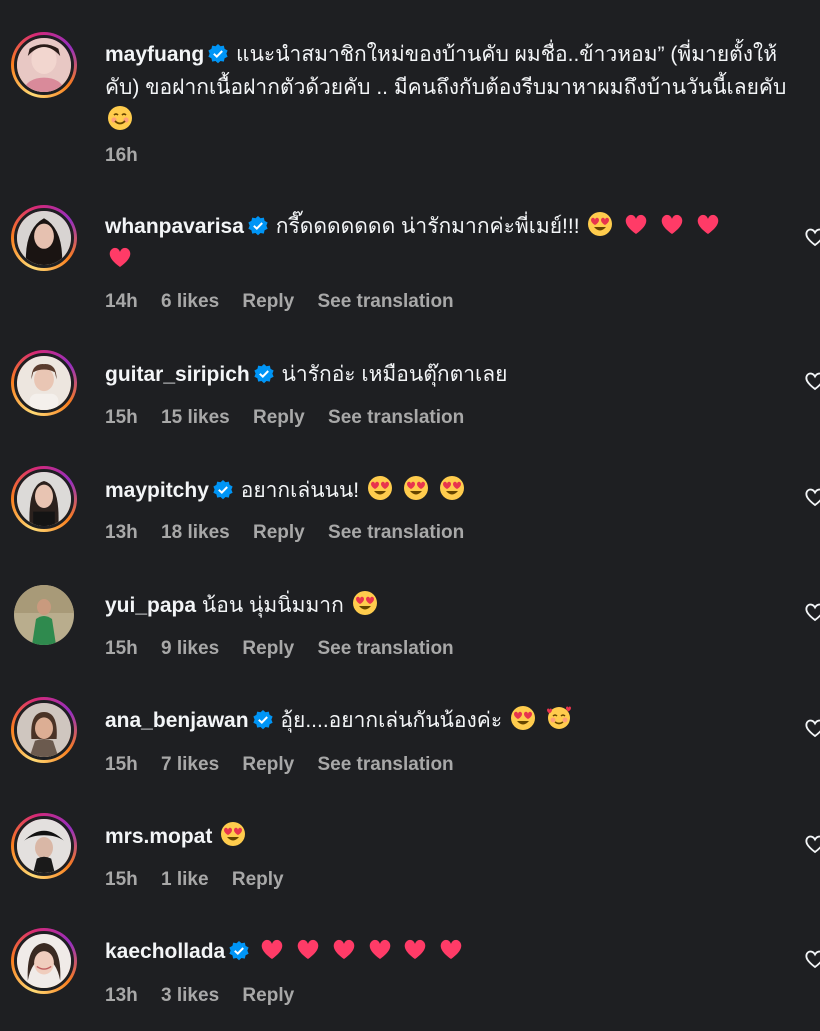 Image resolution: width=820 pixels, height=1031 pixels. I want to click on comment-text: น่ารักอ่ะ เหมือนตุ๊กตาเลย, so click(394, 374).